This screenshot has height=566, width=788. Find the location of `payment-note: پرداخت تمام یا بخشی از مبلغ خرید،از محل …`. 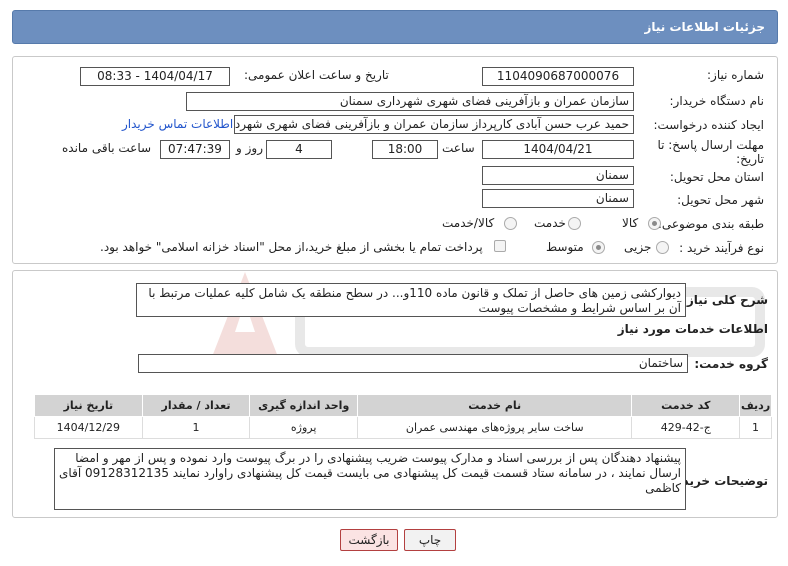

payment-note: پرداخت تمام یا بخشی از مبلغ خرید،از محل … is located at coordinates (291, 247).